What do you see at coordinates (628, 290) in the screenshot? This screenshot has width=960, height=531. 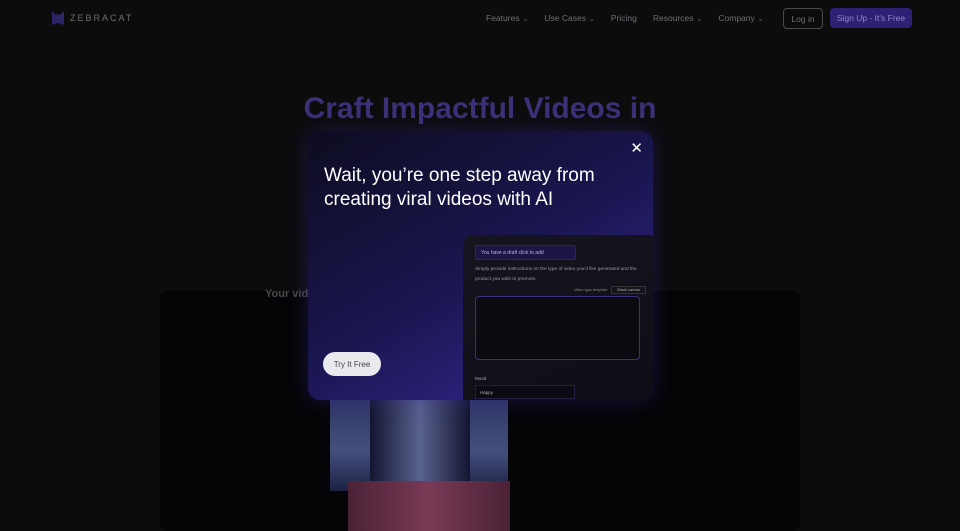 I see `template-select: Blank canvas` at bounding box center [628, 290].